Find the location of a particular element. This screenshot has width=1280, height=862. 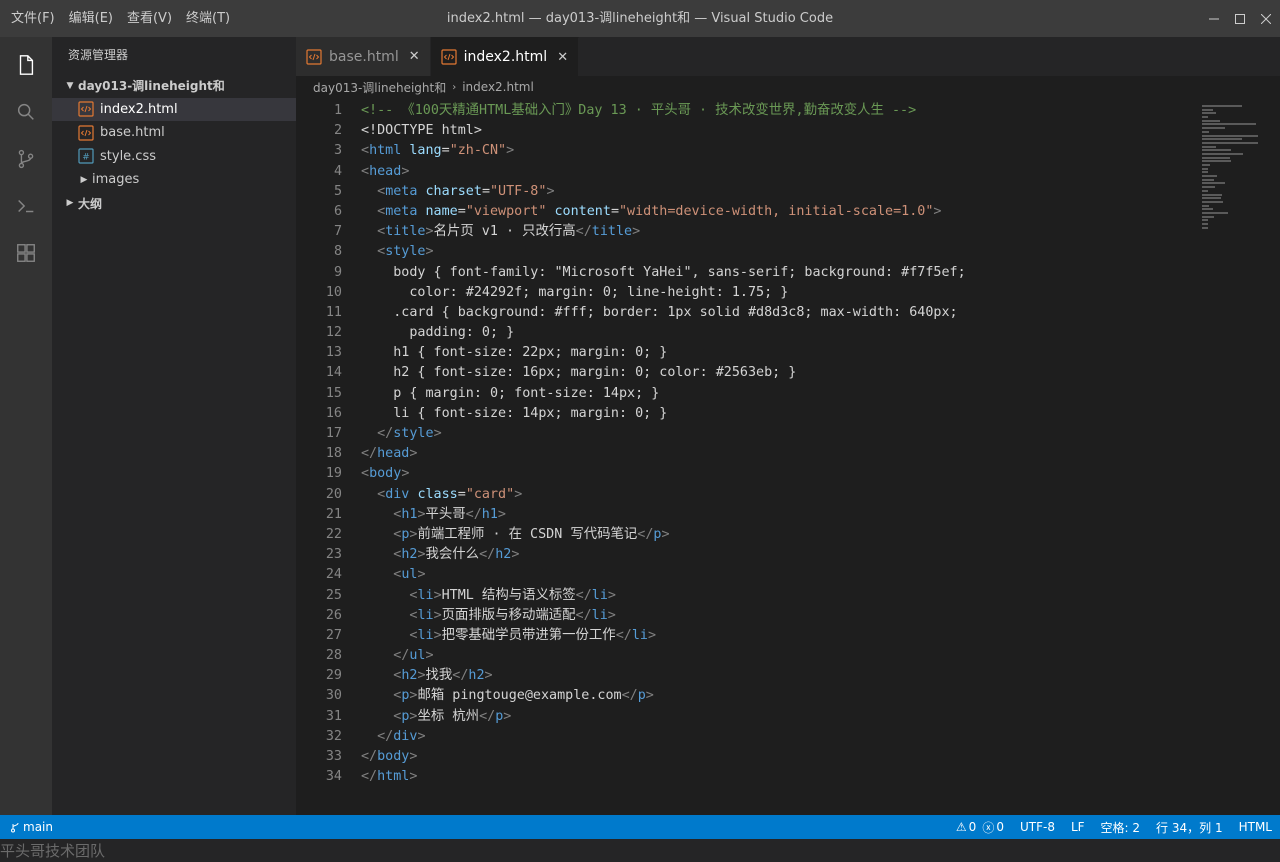

tab-label: base.html is located at coordinates (364, 56).